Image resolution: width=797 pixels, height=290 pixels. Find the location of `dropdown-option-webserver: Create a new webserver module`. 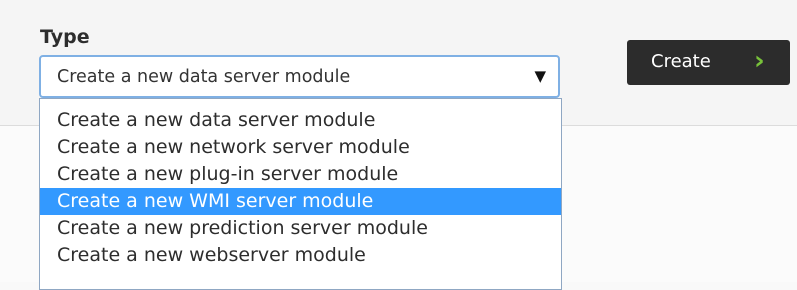

dropdown-option-webserver: Create a new webserver module is located at coordinates (300, 255).